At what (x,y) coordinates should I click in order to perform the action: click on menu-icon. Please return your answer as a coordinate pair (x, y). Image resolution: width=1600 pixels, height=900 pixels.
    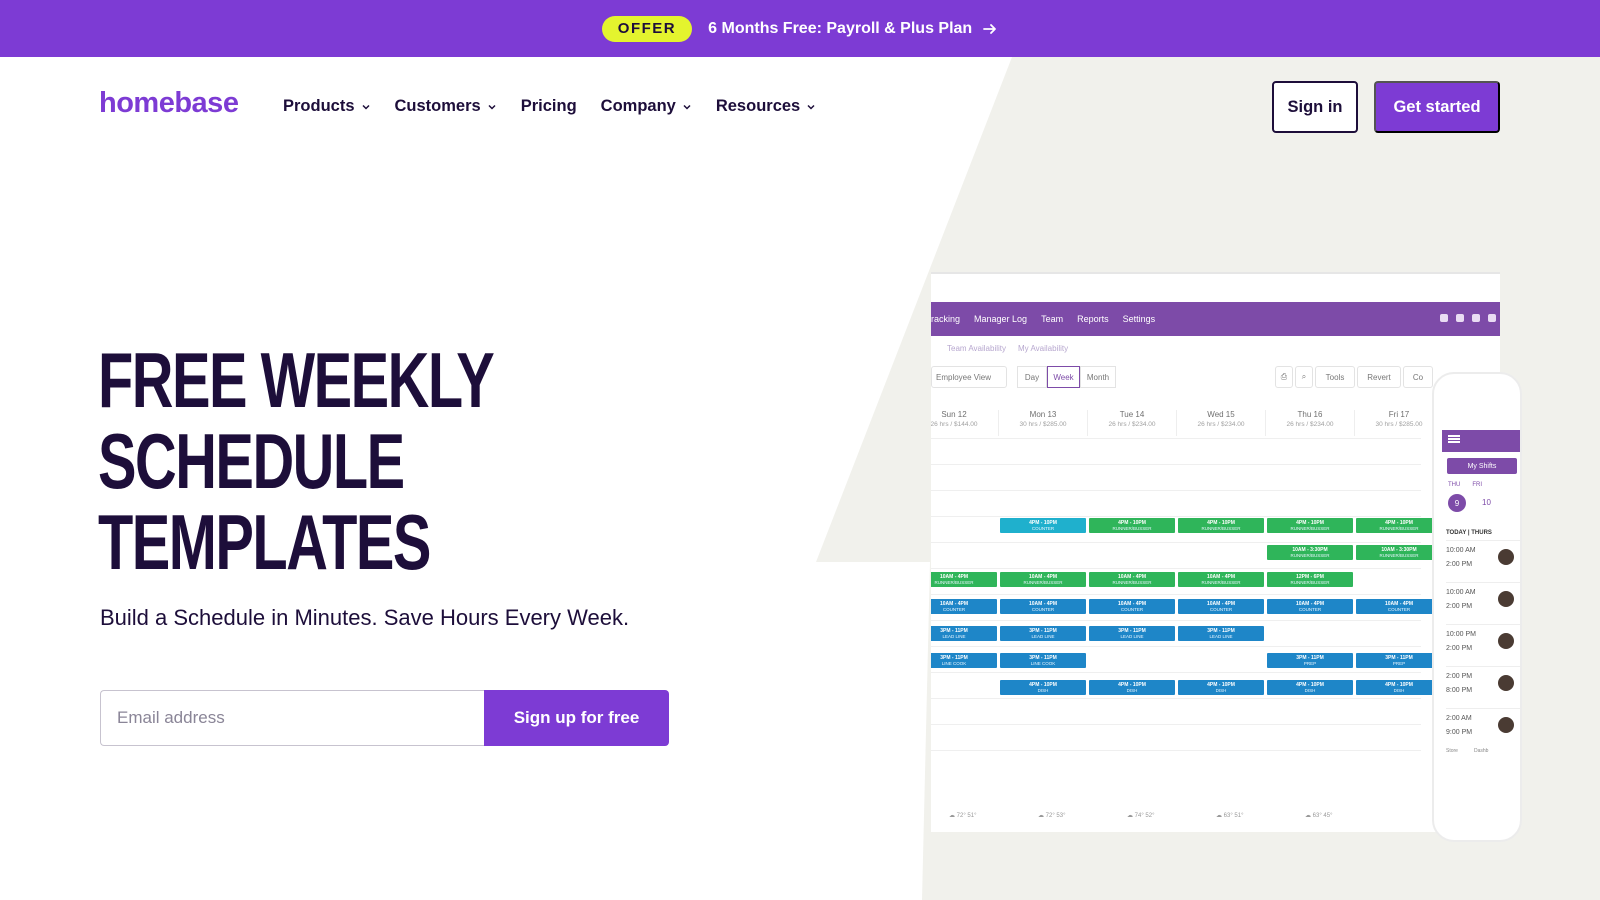
    Looking at the image, I should click on (1454, 439).